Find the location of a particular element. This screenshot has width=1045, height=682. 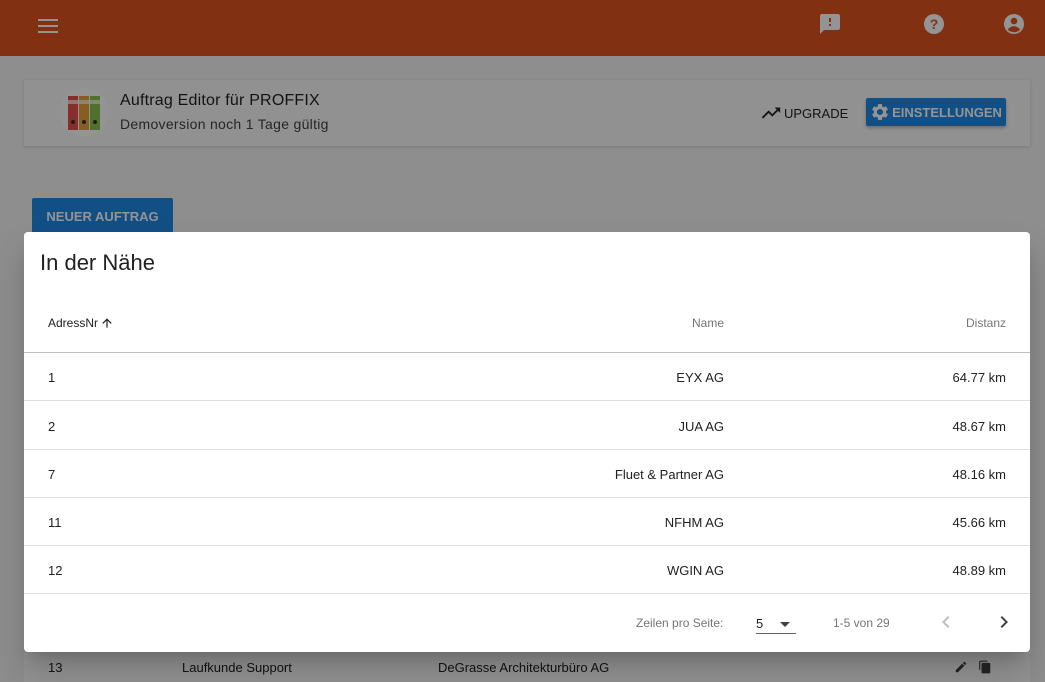

cell-name: WGIN AG is located at coordinates (695, 570).